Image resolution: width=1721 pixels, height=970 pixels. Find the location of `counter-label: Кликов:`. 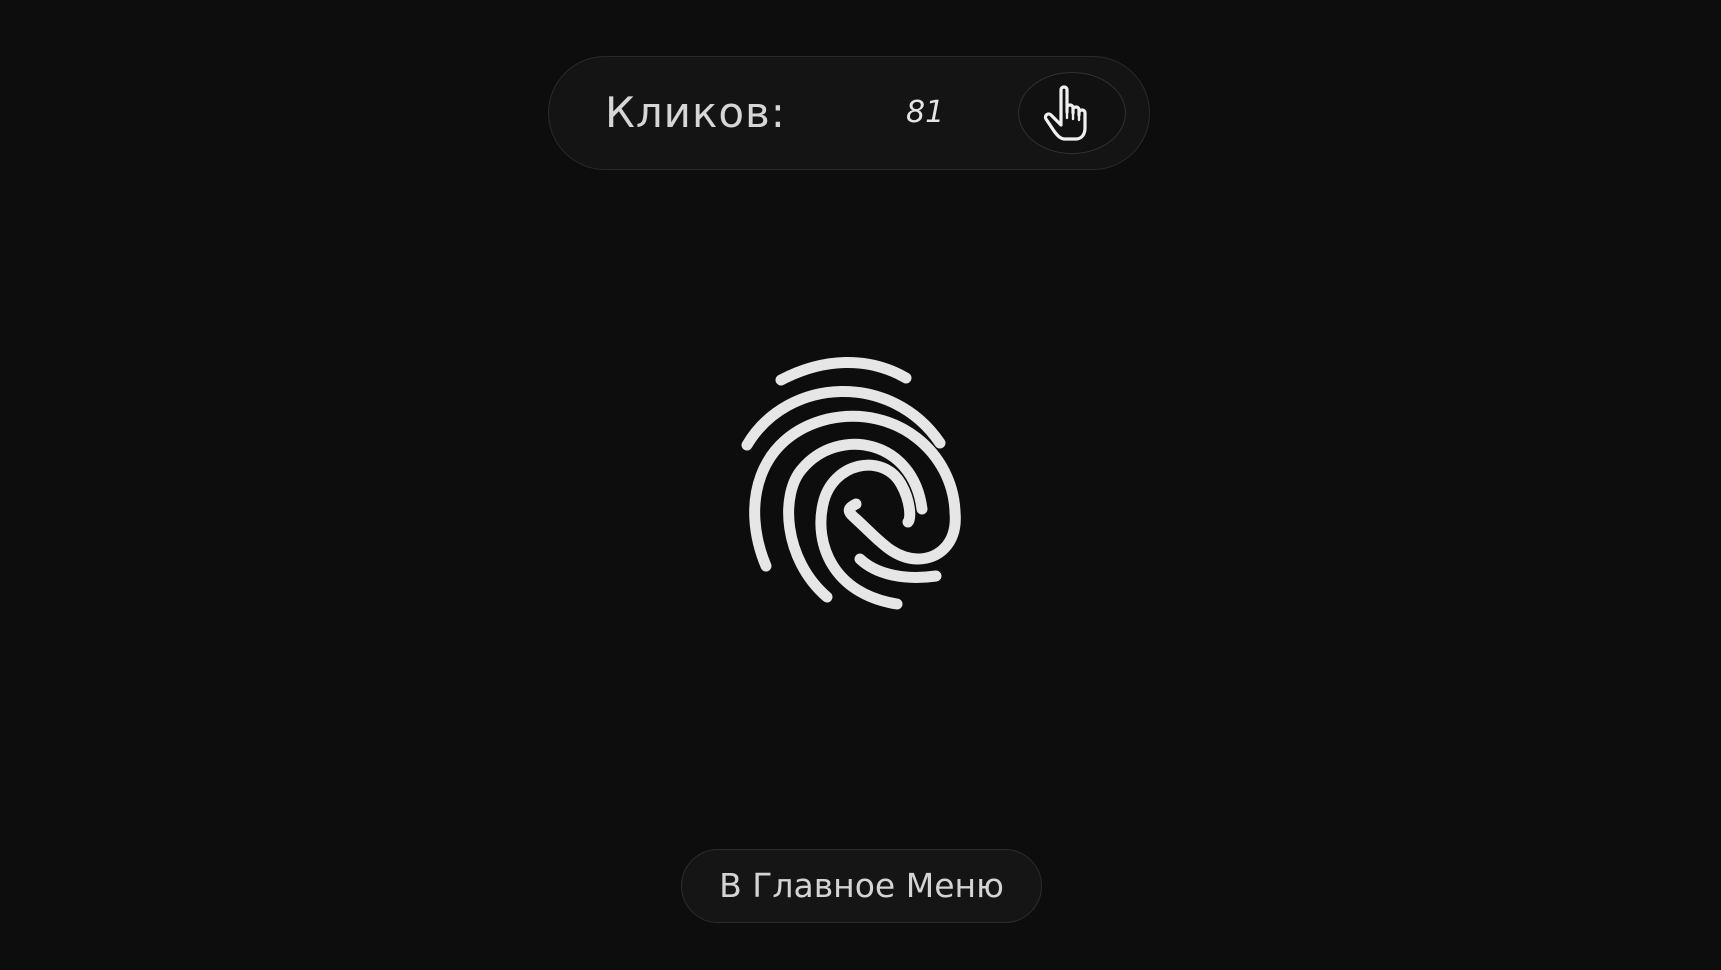

counter-label: Кликов: is located at coordinates (695, 112).